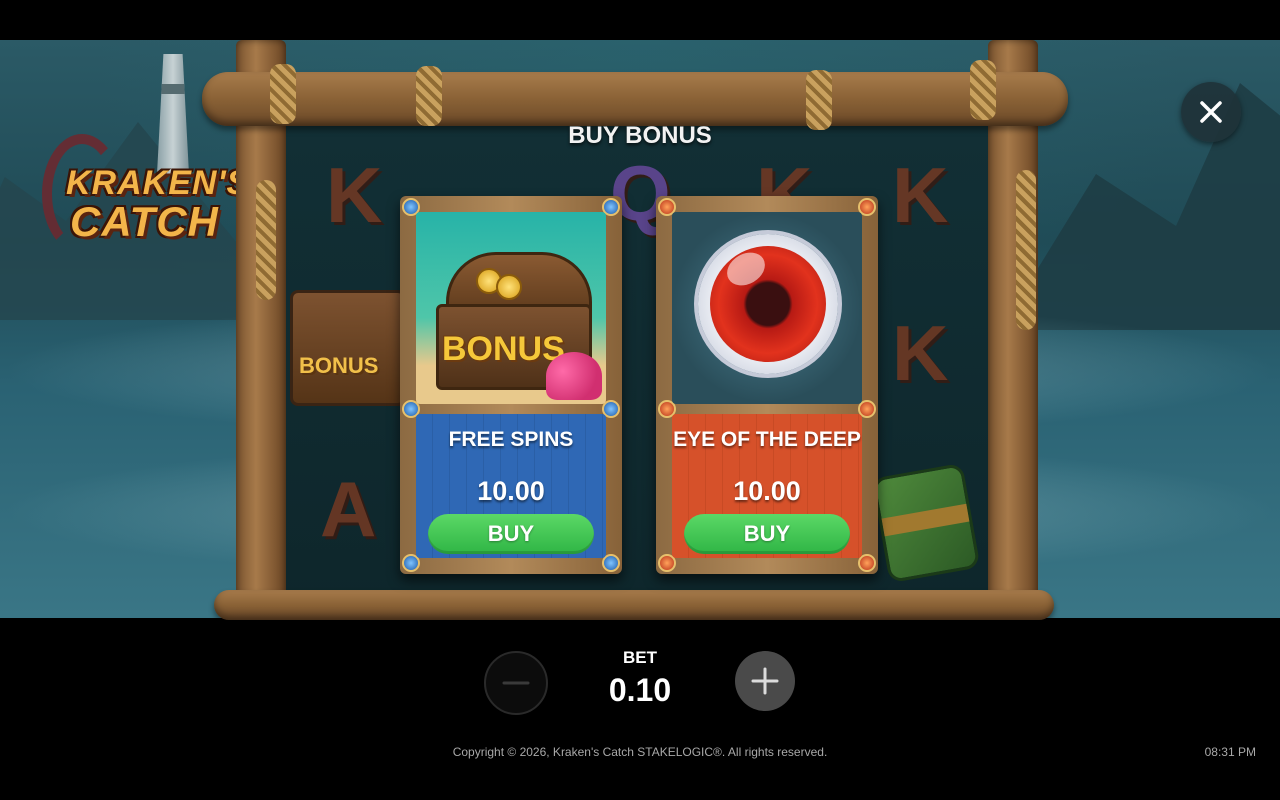 The width and height of the screenshot is (1280, 800). I want to click on close-button, so click(1211, 112).